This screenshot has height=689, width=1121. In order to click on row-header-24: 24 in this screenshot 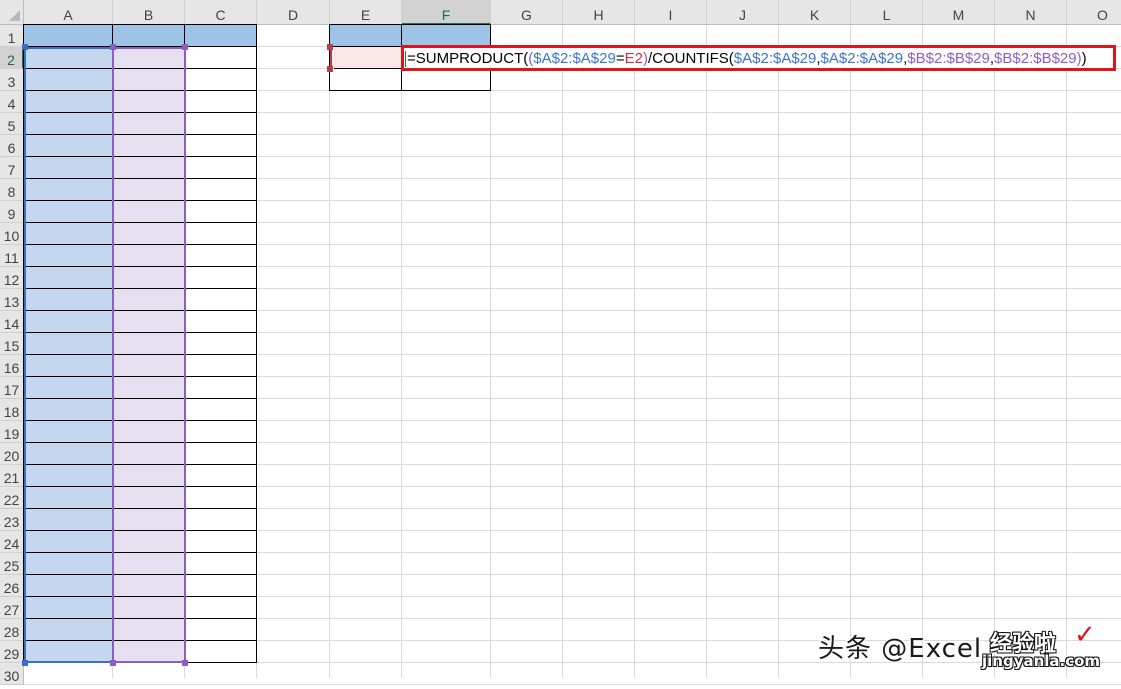, I will do `click(12, 542)`.